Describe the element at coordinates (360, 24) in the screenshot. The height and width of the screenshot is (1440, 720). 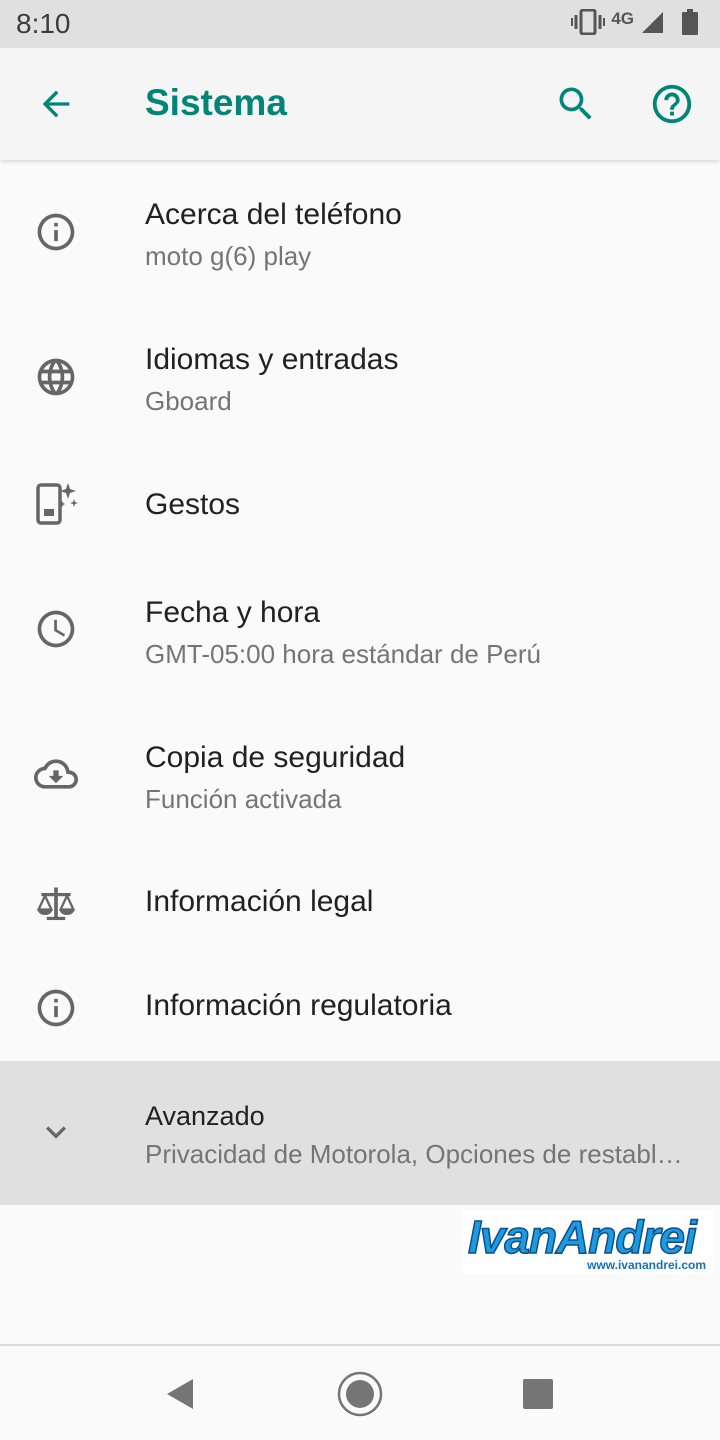
I see `status-bar: 8:10 4G` at that location.